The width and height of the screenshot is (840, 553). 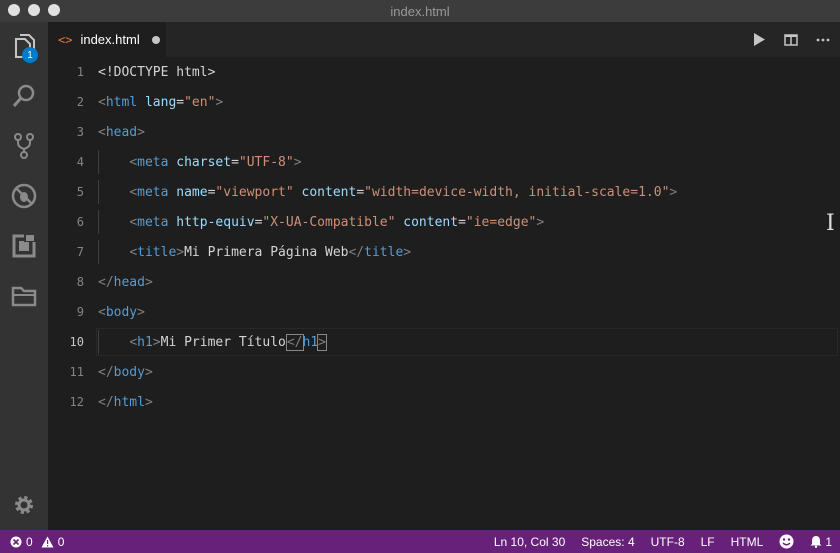 I want to click on error-icon, so click(x=16, y=541).